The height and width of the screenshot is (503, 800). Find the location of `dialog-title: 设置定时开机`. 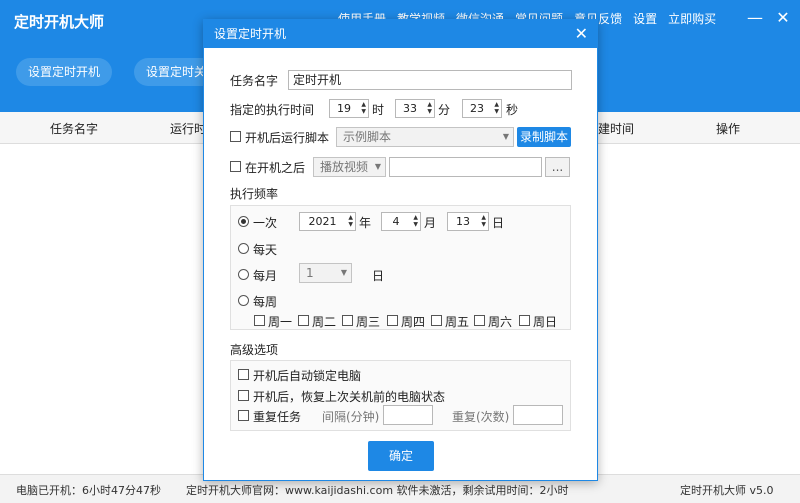

dialog-title: 设置定时开机 is located at coordinates (250, 34).